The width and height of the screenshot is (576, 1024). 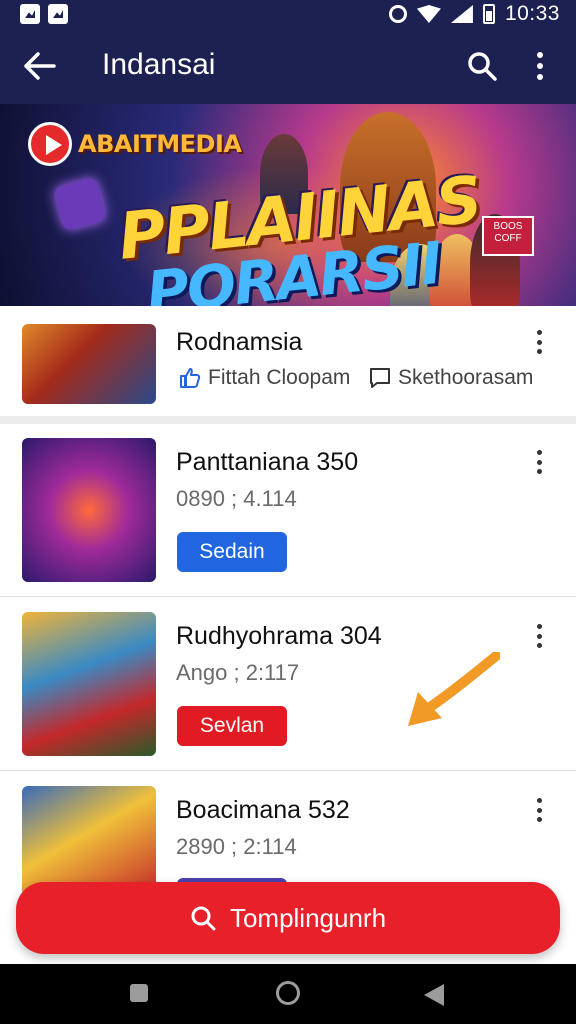 I want to click on comment-action: Skethoorasam, so click(x=450, y=378).